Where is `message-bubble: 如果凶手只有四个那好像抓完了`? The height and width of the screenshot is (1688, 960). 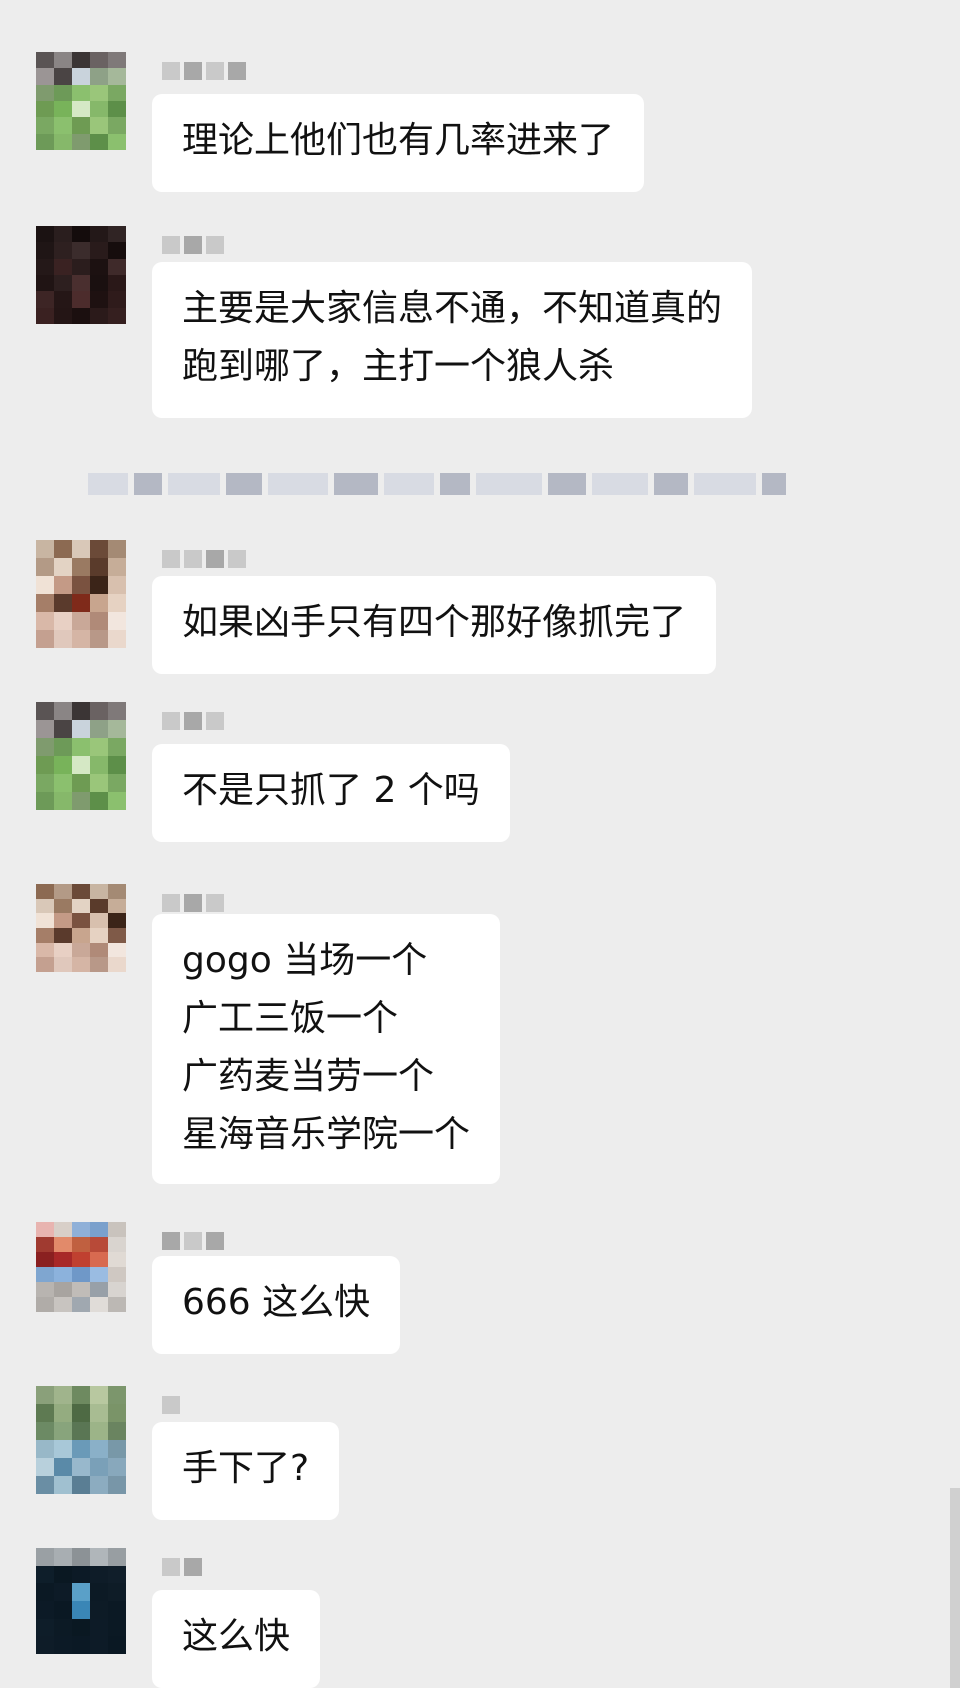 message-bubble: 如果凶手只有四个那好像抓完了 is located at coordinates (434, 625).